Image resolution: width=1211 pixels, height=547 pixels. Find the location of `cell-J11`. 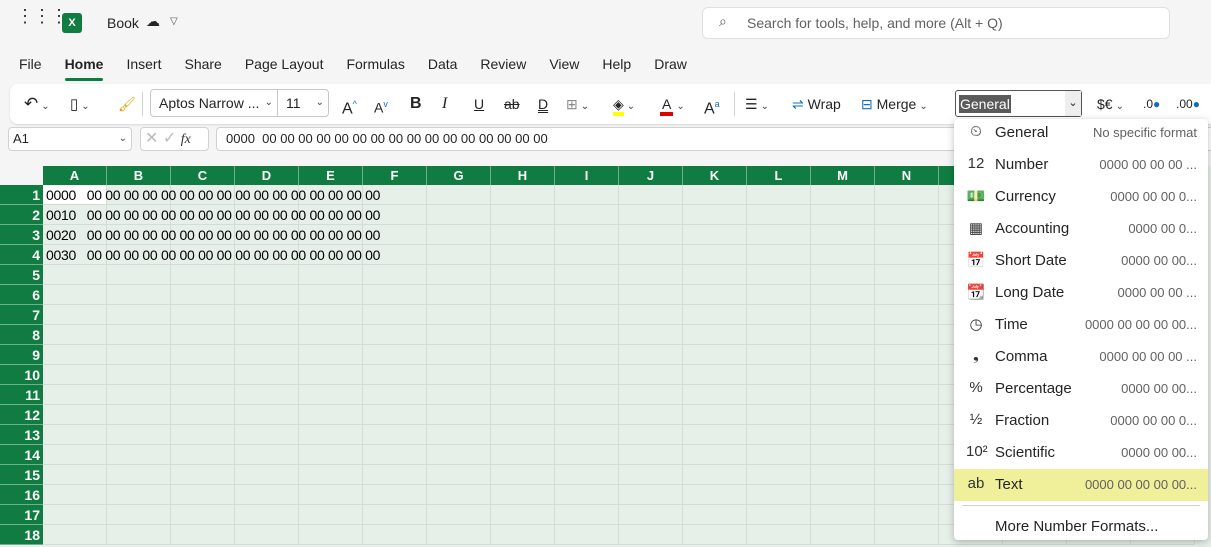

cell-J11 is located at coordinates (651, 395).